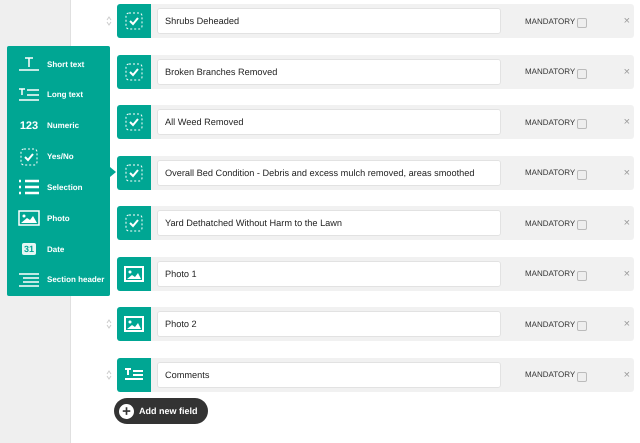 This screenshot has height=443, width=640. I want to click on menu-item: Section header, so click(63, 280).